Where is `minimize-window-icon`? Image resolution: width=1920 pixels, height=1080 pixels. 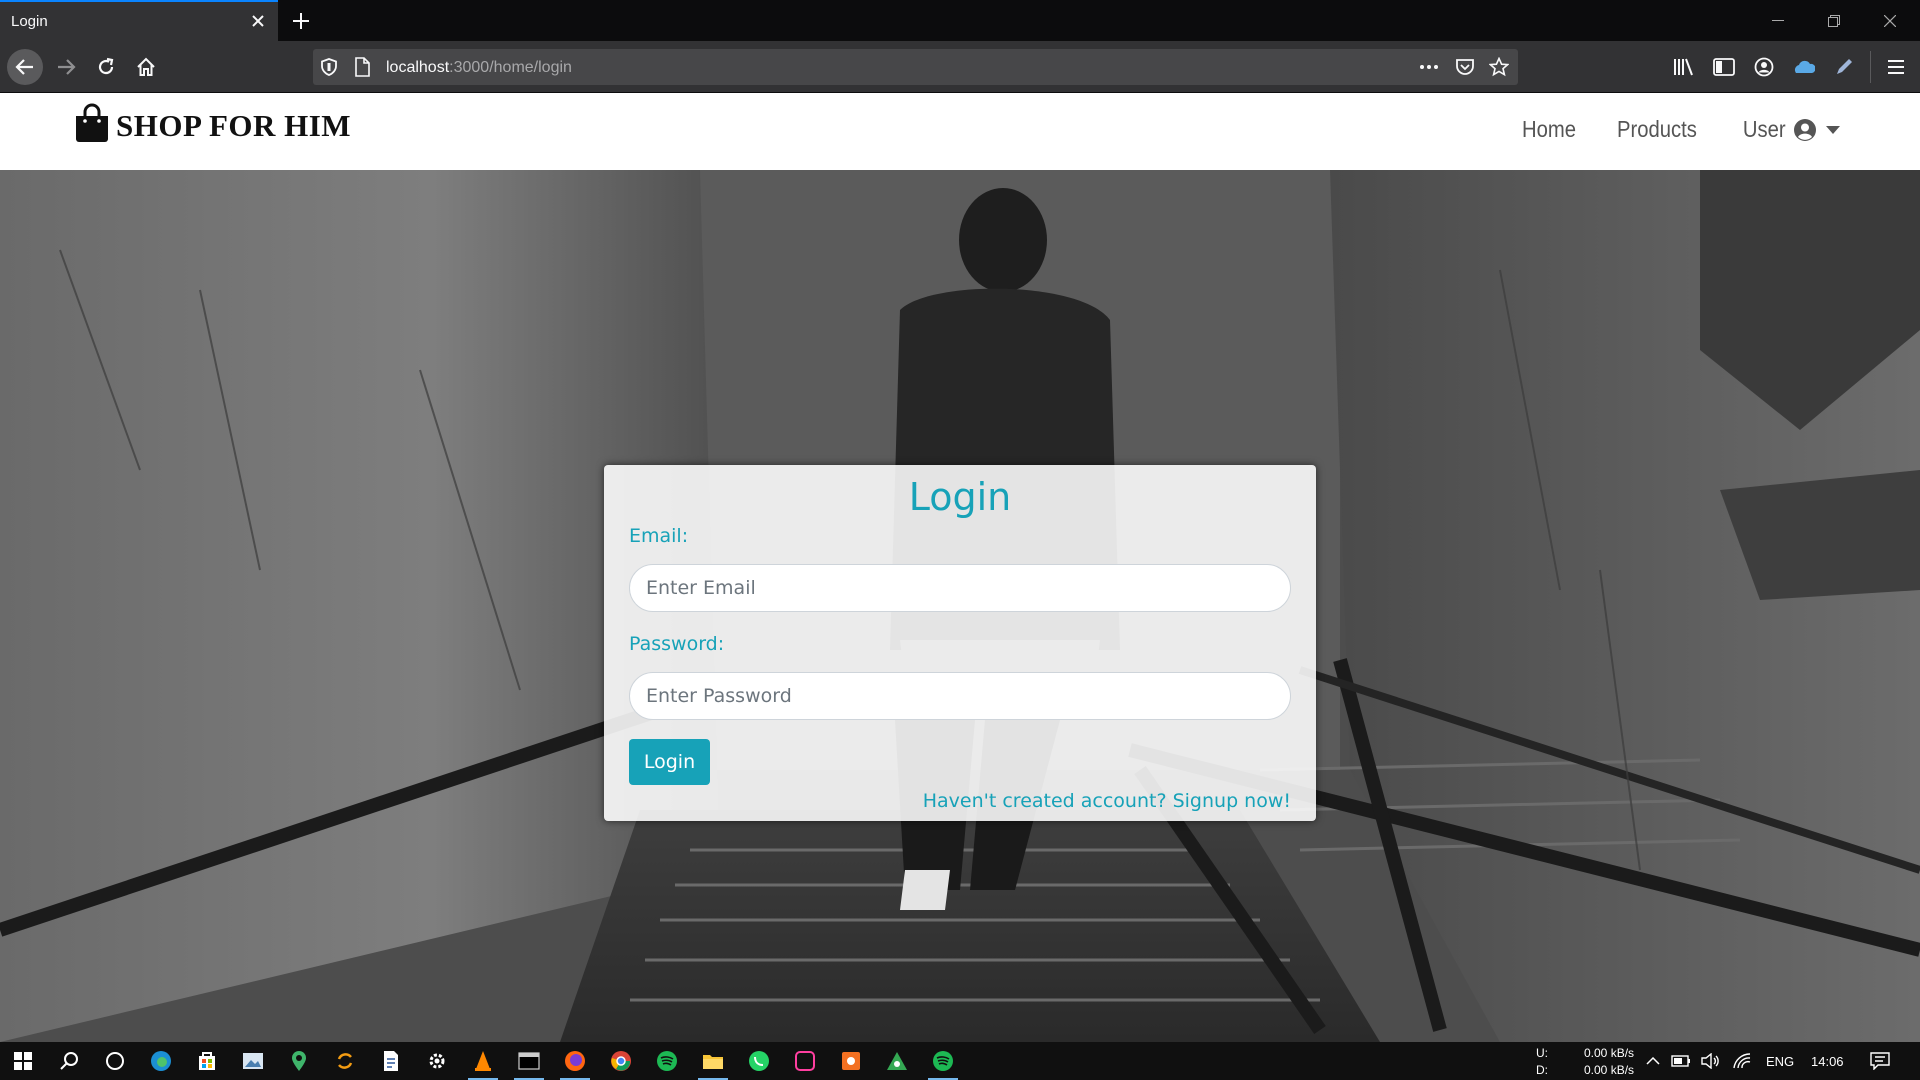 minimize-window-icon is located at coordinates (1778, 20).